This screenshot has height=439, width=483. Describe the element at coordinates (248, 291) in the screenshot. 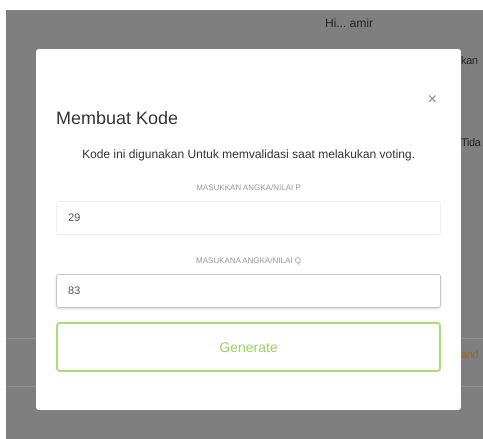

I see `number-input-field: 83` at that location.